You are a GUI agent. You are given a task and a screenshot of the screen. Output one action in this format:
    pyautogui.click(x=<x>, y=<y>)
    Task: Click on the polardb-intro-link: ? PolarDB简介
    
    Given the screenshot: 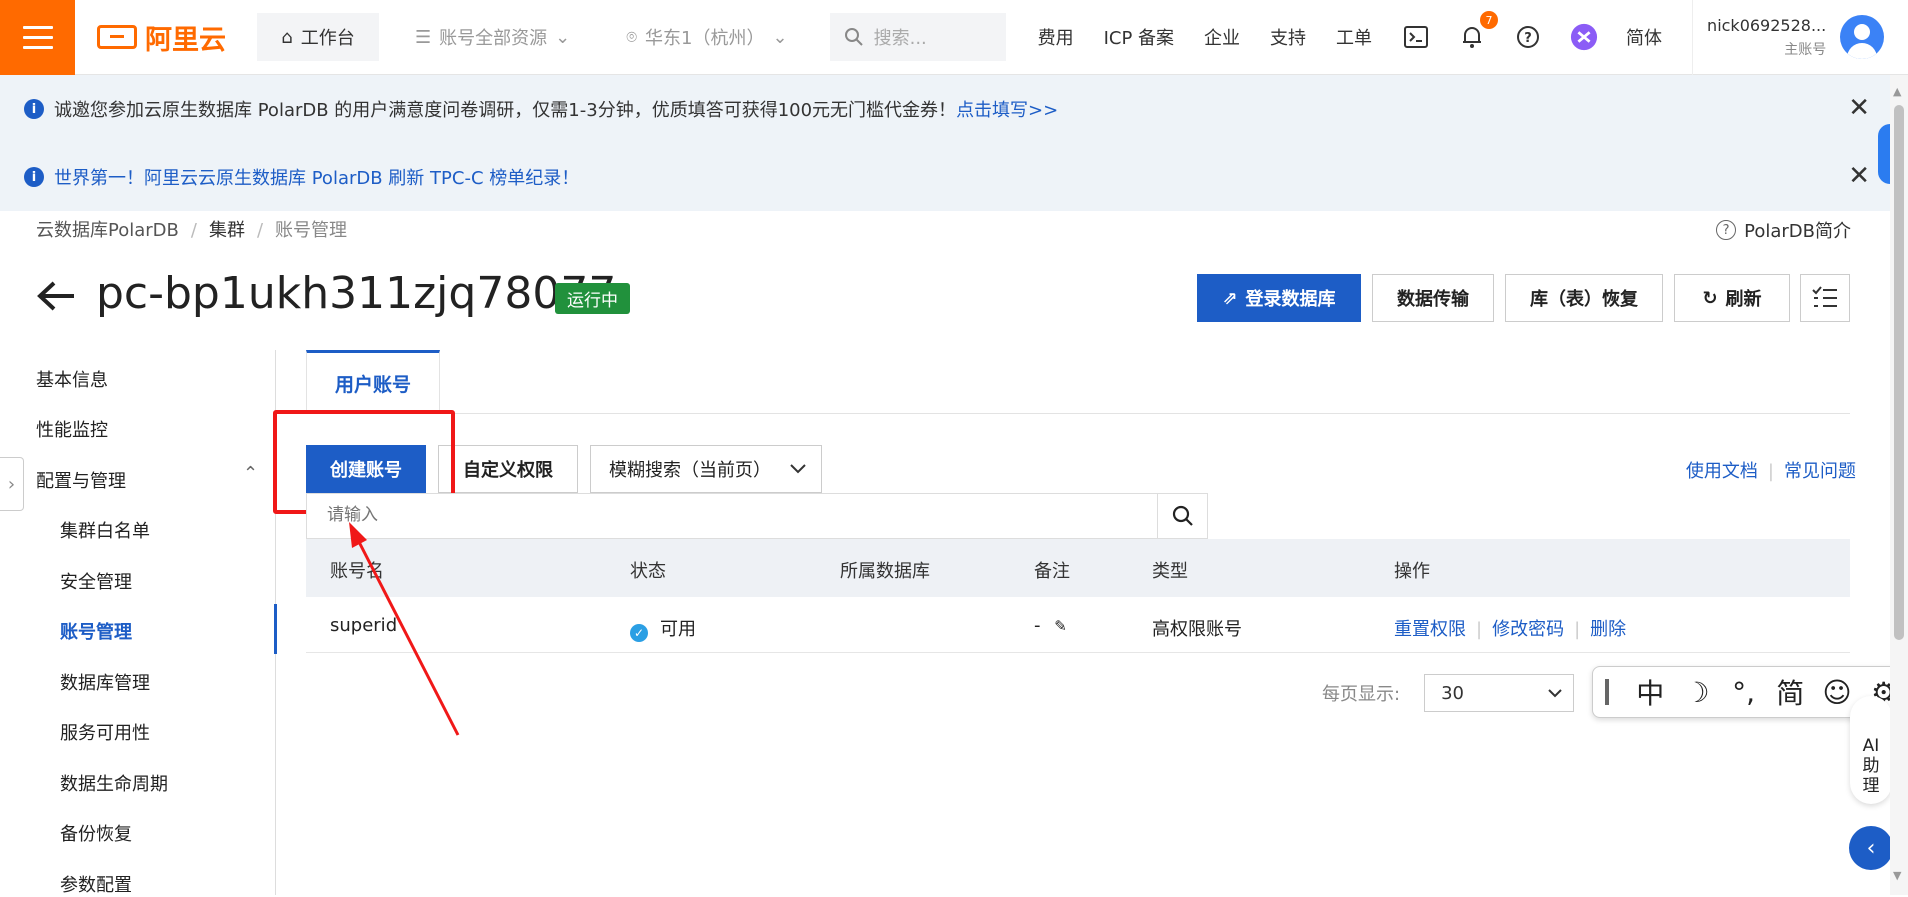 What is the action you would take?
    pyautogui.click(x=1783, y=230)
    